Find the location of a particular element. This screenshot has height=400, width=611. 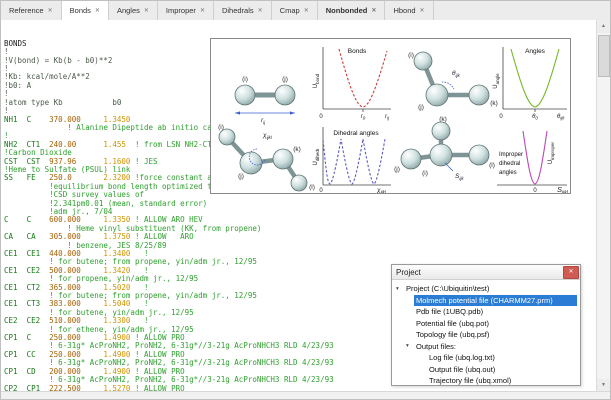

tree-item-label: Topology file (ubq.psf) is located at coordinates (453, 335).